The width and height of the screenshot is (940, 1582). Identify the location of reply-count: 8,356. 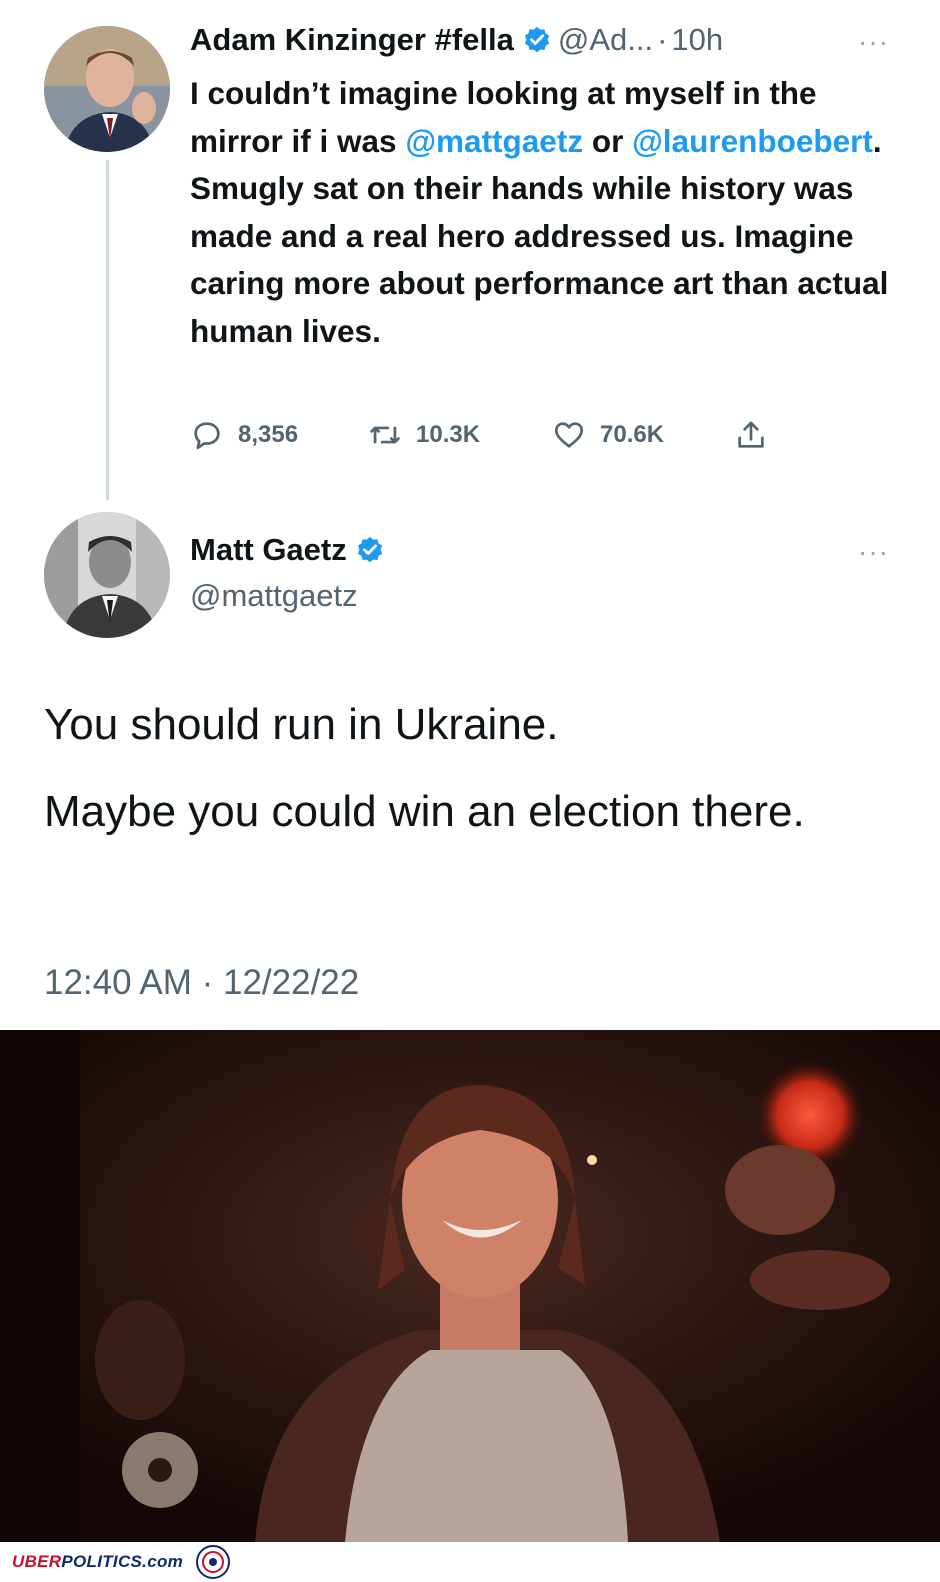
(268, 434).